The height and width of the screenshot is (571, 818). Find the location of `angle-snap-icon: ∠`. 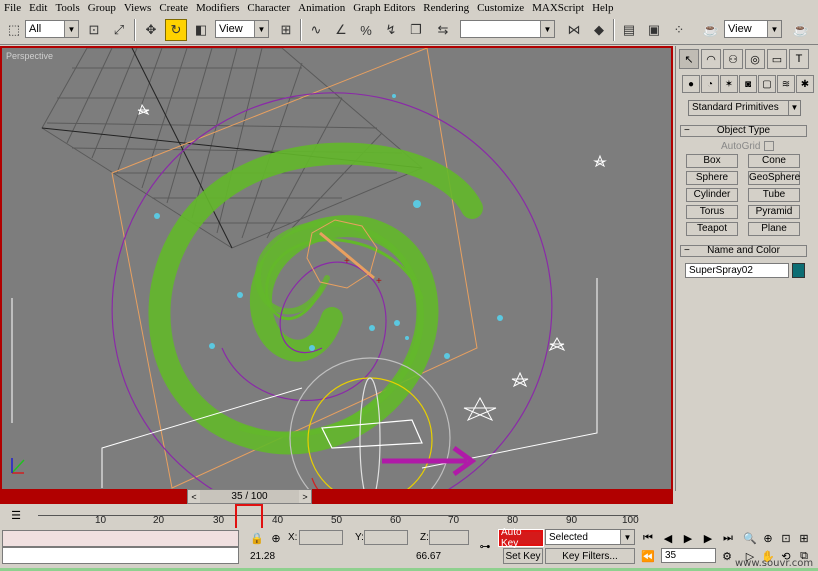

angle-snap-icon: ∠ is located at coordinates (341, 30).